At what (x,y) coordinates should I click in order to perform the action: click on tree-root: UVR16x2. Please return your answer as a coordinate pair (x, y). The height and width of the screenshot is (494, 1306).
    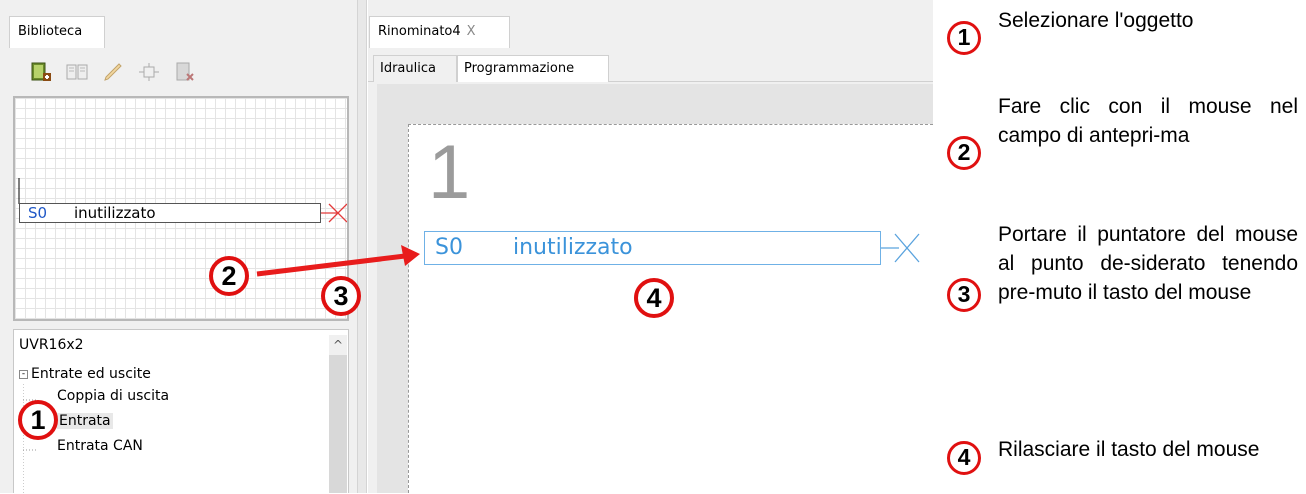
    Looking at the image, I should click on (51, 345).